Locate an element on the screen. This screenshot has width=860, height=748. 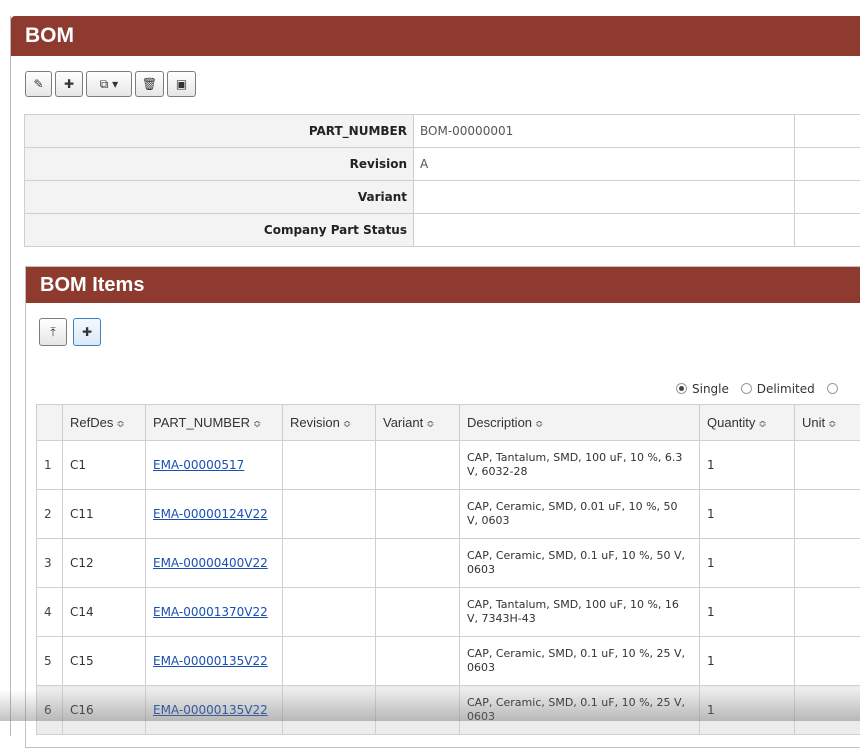
cell-refdes: C14 is located at coordinates (104, 612).